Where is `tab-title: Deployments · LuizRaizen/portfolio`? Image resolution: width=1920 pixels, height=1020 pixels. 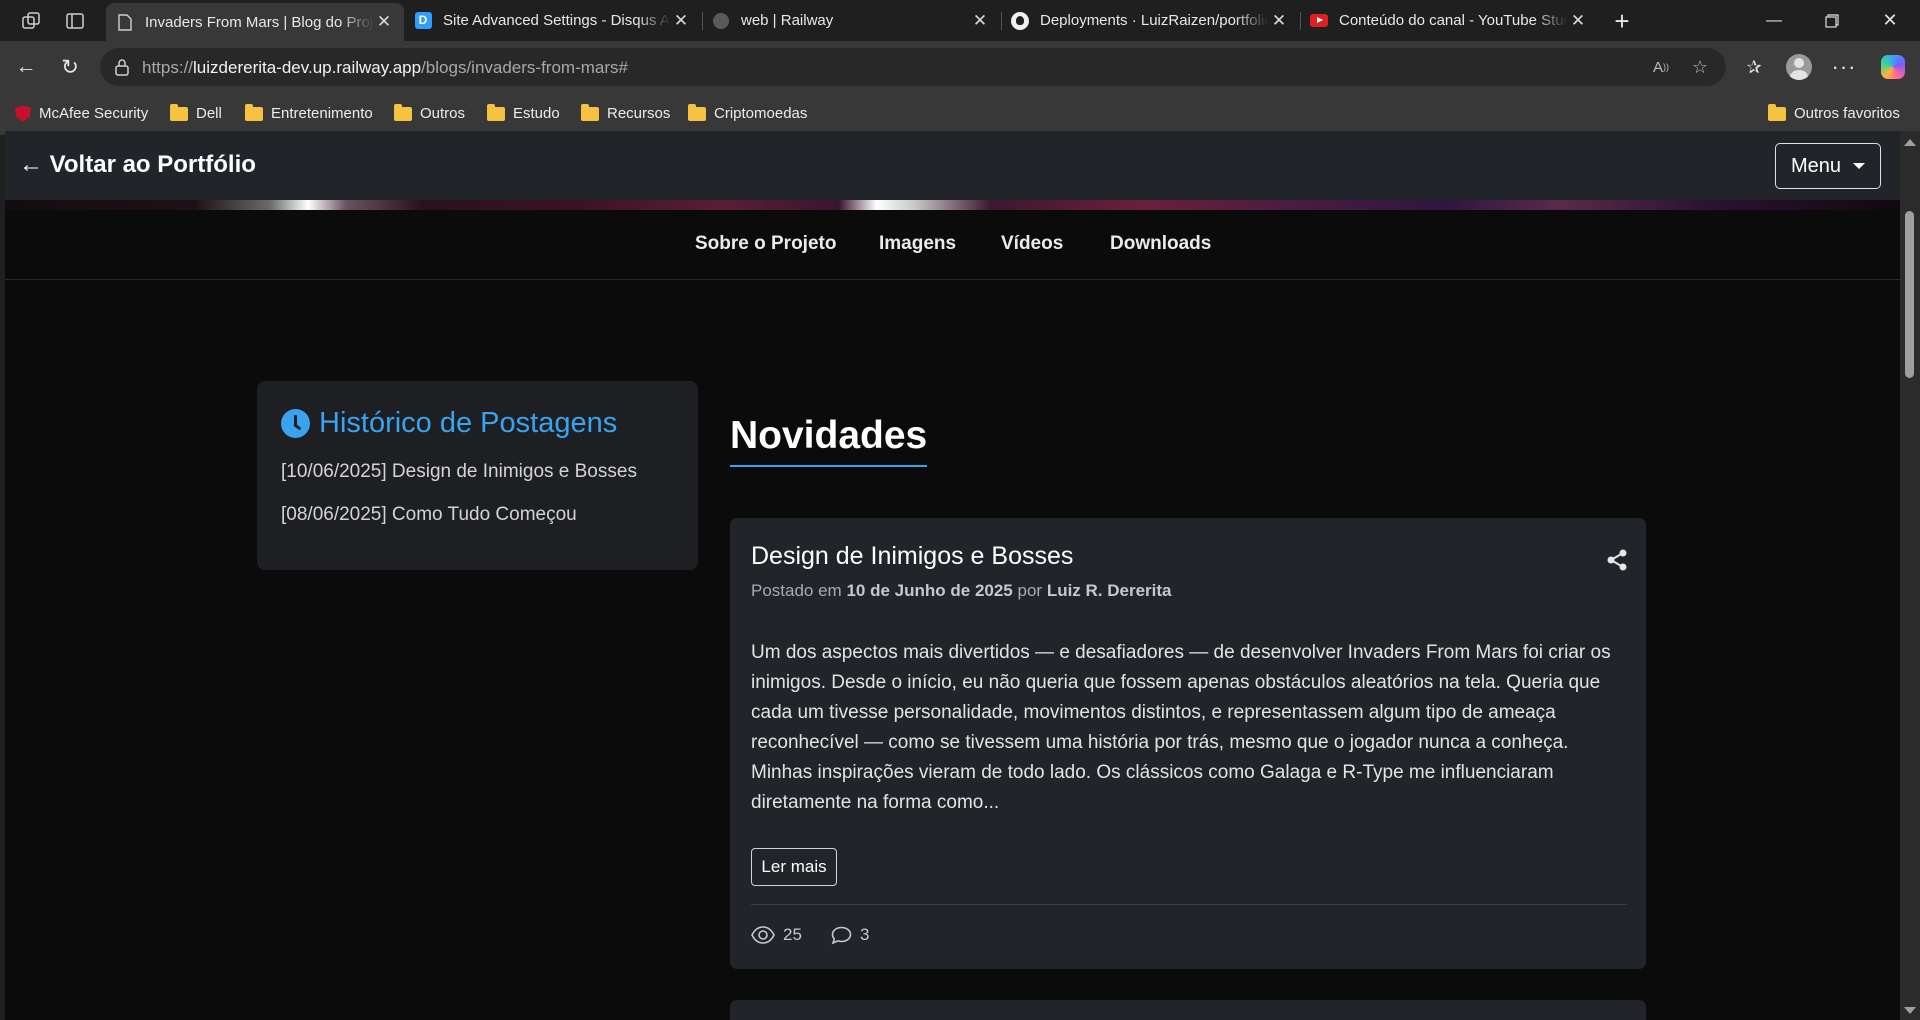 tab-title: Deployments · LuizRaizen/portfolio is located at coordinates (1154, 20).